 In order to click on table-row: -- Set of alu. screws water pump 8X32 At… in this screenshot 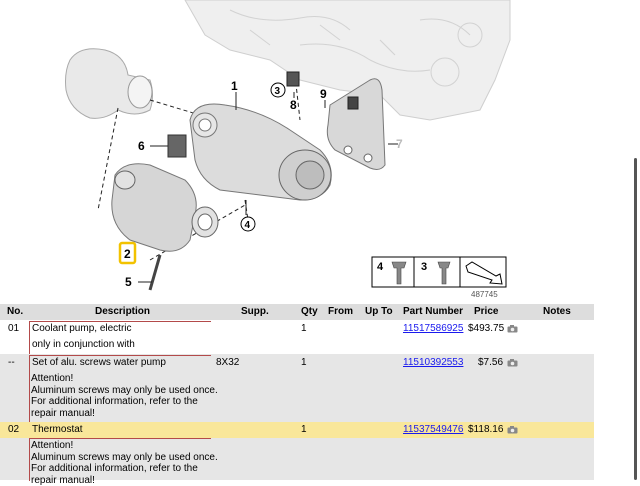, I will do `click(297, 388)`.